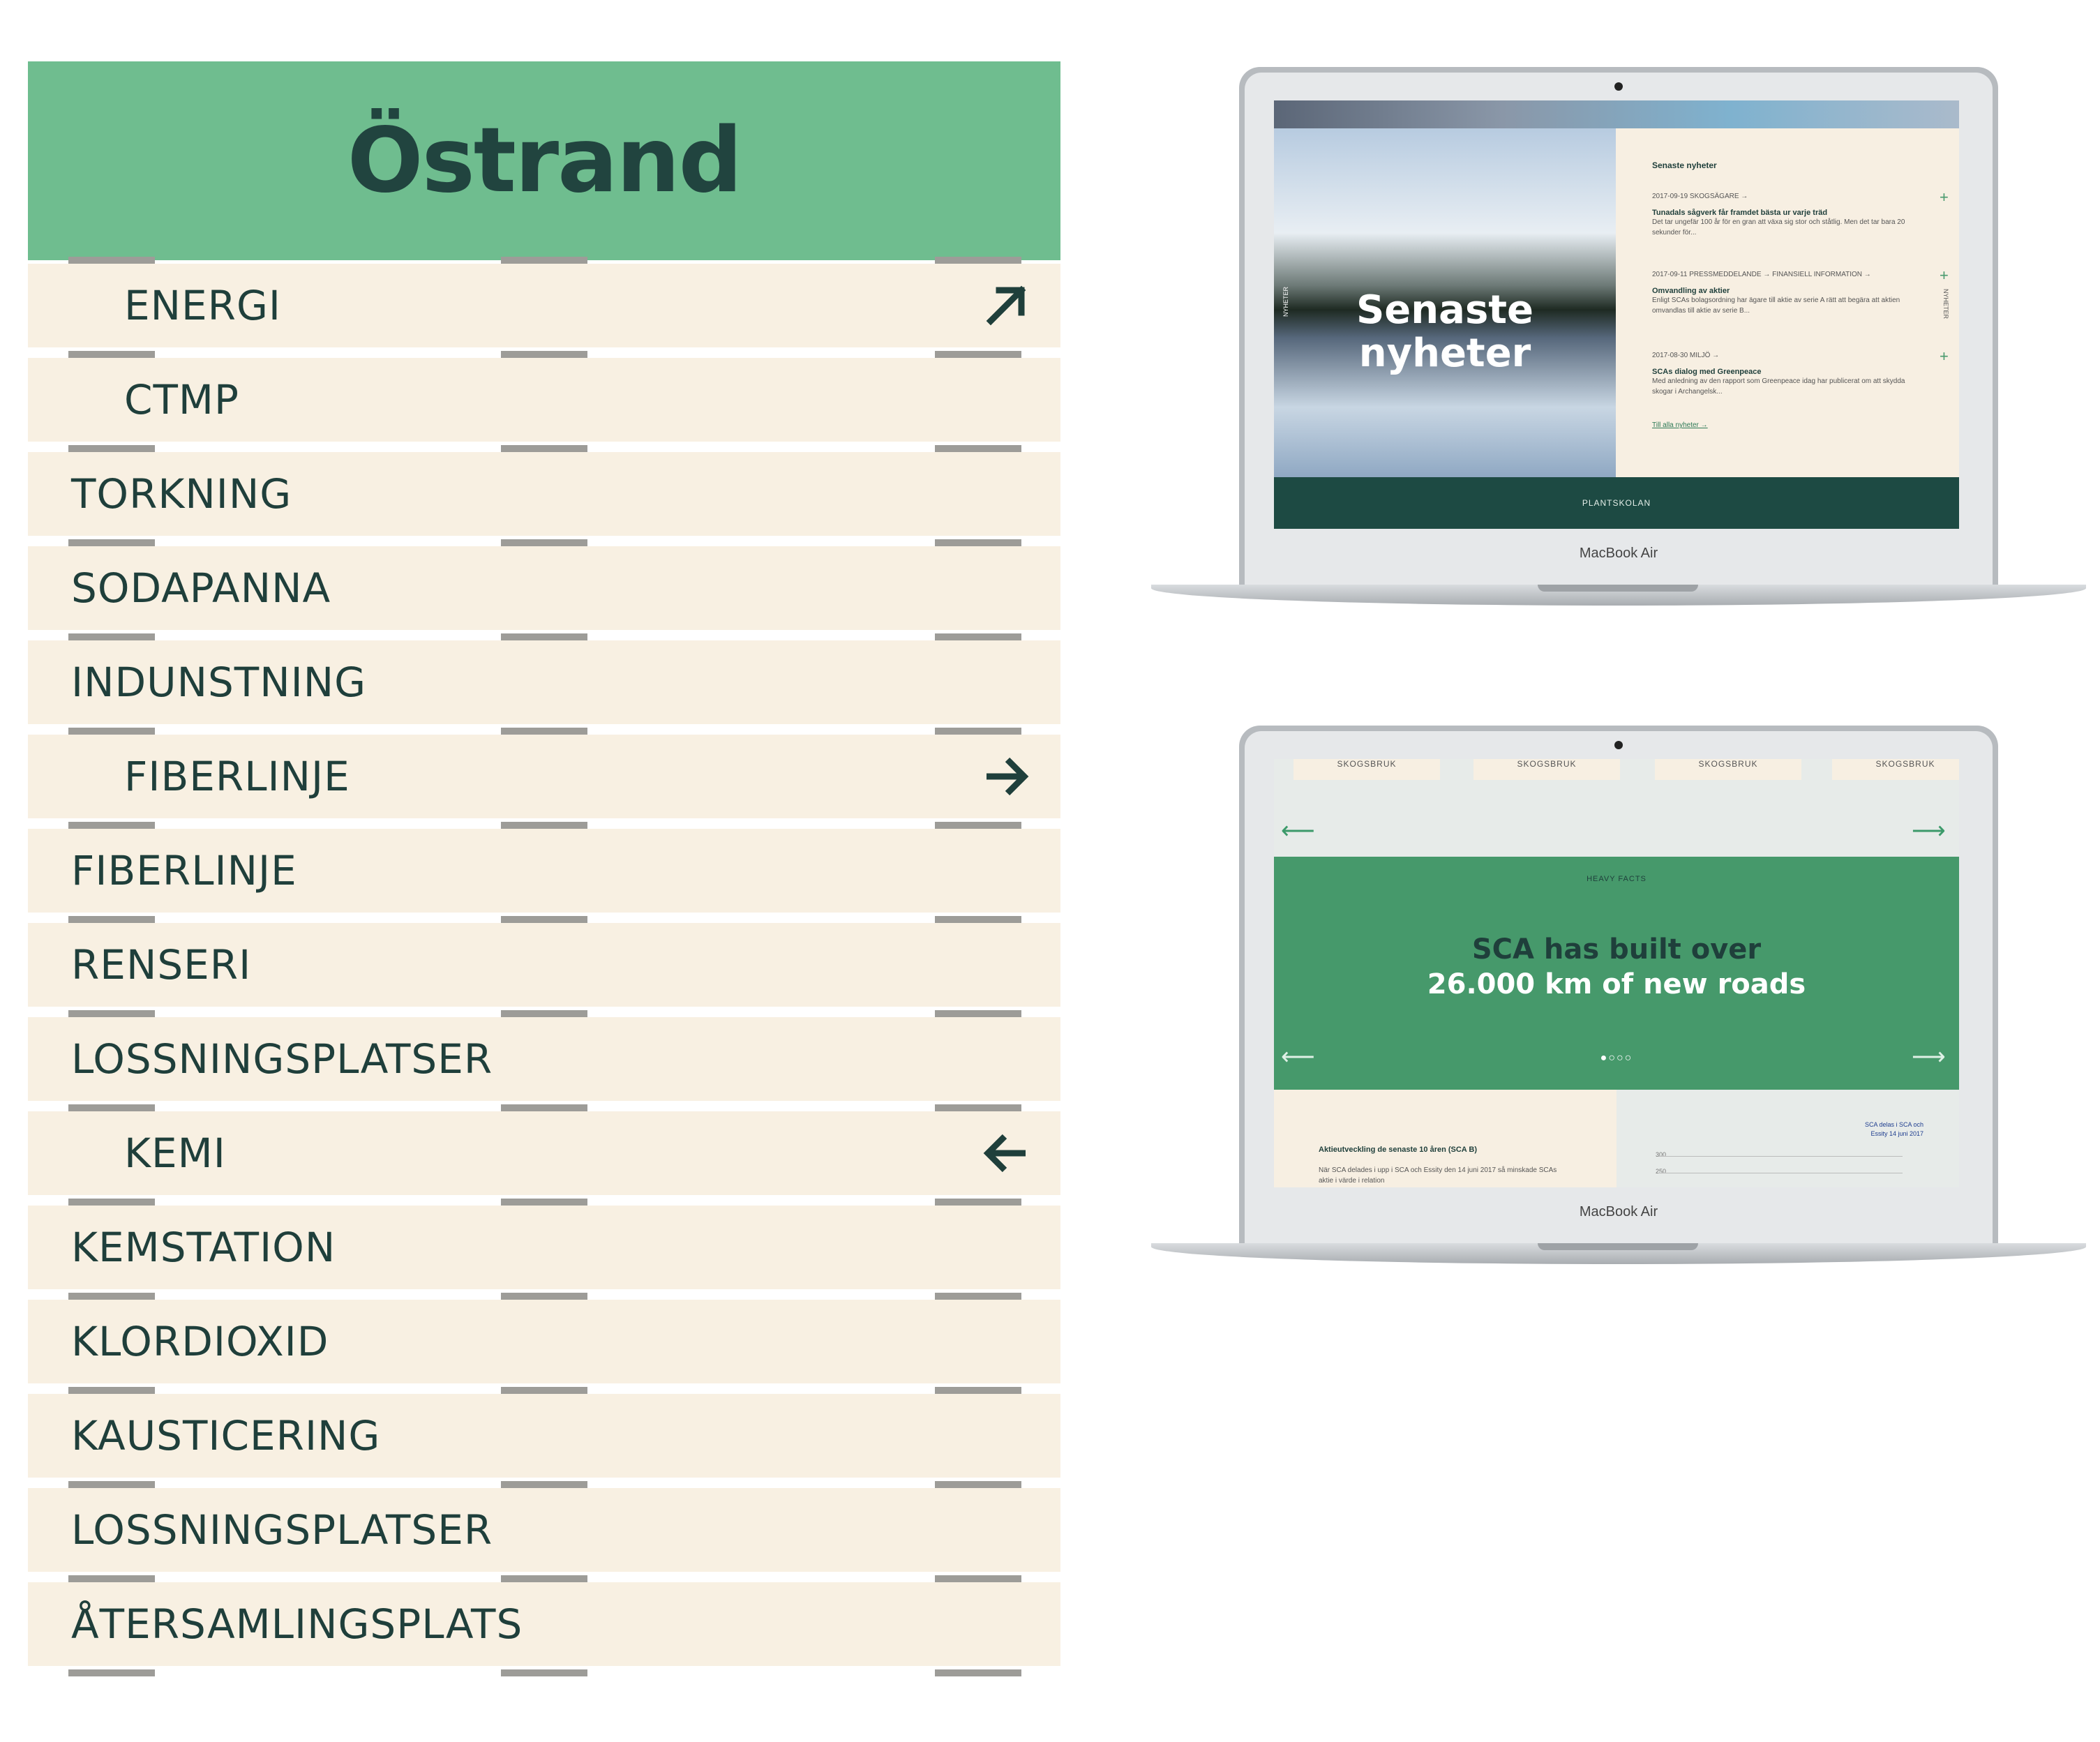  I want to click on plank-label: KLORDIOXID, so click(200, 1341).